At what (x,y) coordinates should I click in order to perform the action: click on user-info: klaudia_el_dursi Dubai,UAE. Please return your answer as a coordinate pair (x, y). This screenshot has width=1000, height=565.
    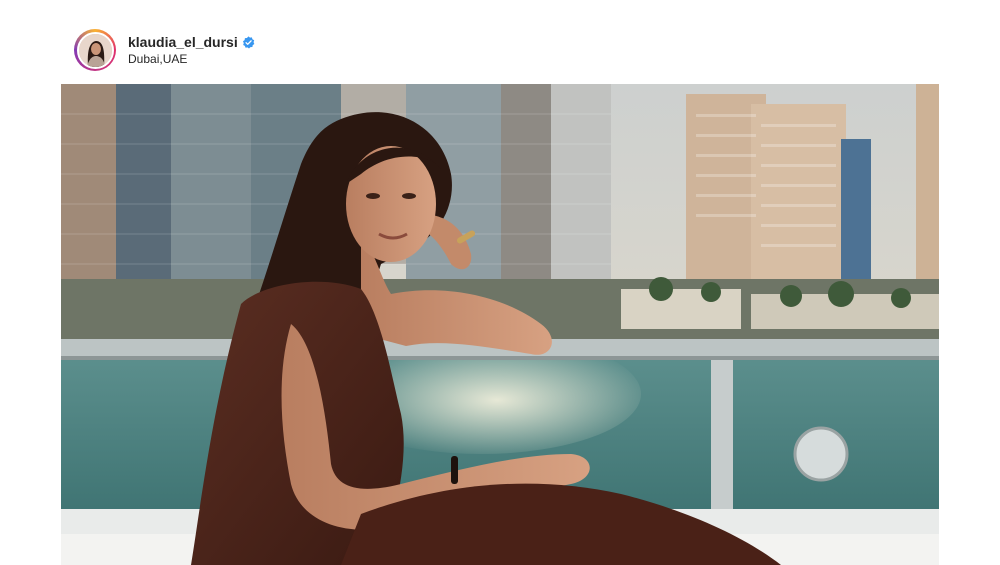
    Looking at the image, I should click on (191, 50).